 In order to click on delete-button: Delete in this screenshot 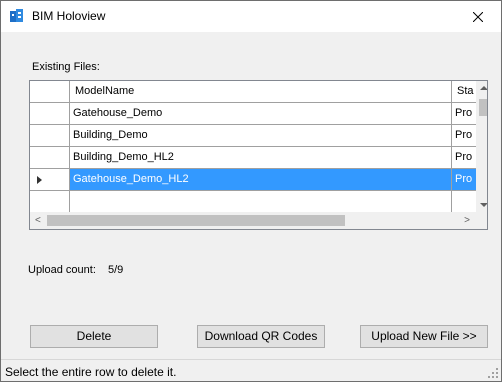, I will do `click(94, 336)`.